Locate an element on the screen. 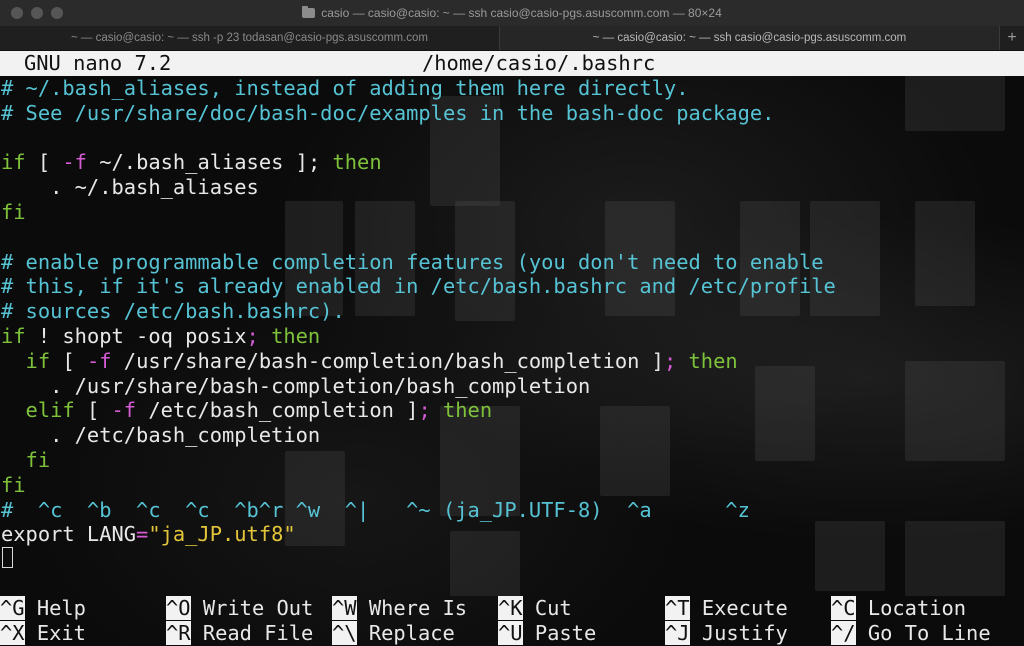 Image resolution: width=1024 pixels, height=646 pixels. shortcut-label: Read File is located at coordinates (252, 632).